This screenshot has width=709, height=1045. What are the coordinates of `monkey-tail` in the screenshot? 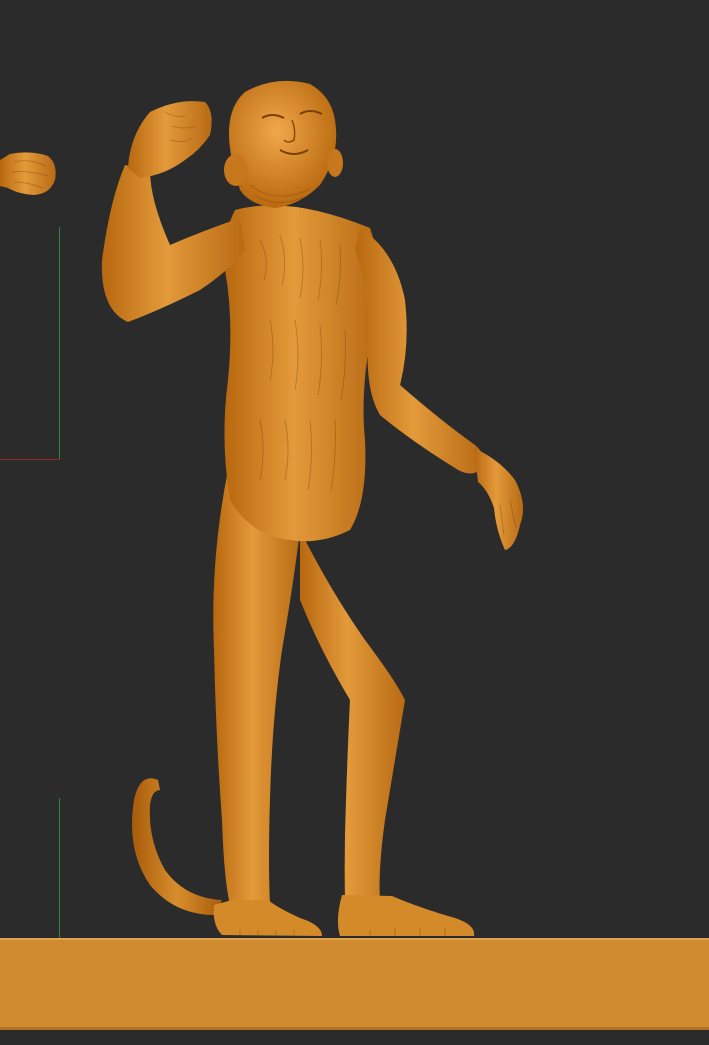 It's located at (177, 846).